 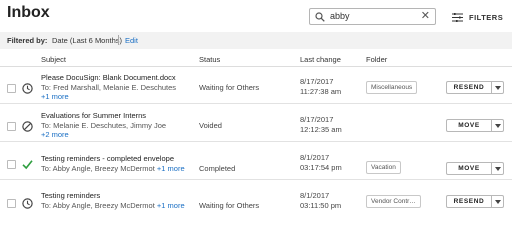 What do you see at coordinates (28, 12) in the screenshot?
I see `page-title: Inbox` at bounding box center [28, 12].